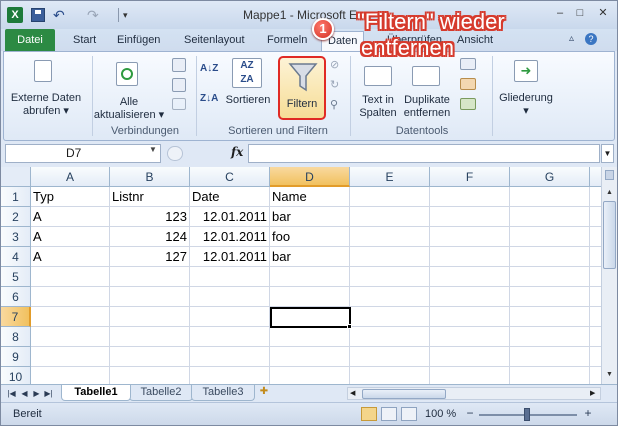 The width and height of the screenshot is (618, 426). I want to click on cell-d5, so click(310, 277).